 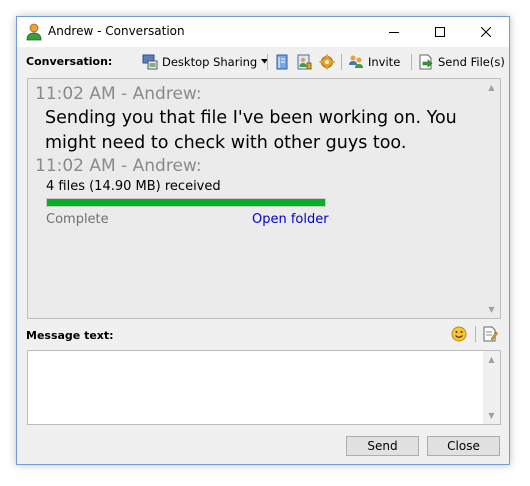 What do you see at coordinates (475, 334) in the screenshot?
I see `compose-separator` at bounding box center [475, 334].